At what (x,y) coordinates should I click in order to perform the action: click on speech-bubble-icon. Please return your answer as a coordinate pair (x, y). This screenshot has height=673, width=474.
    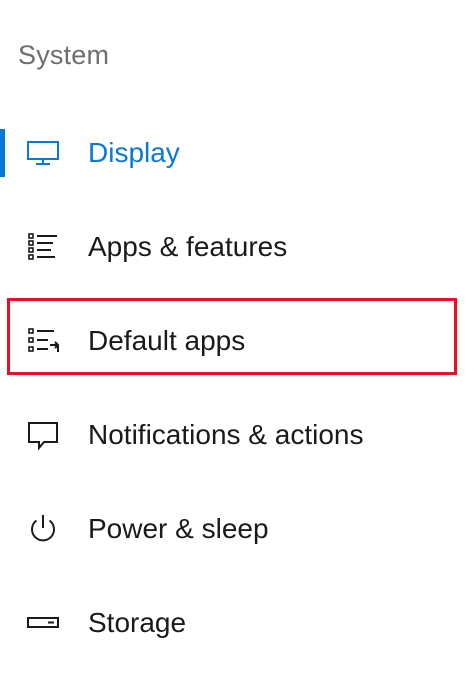
    Looking at the image, I should click on (43, 435).